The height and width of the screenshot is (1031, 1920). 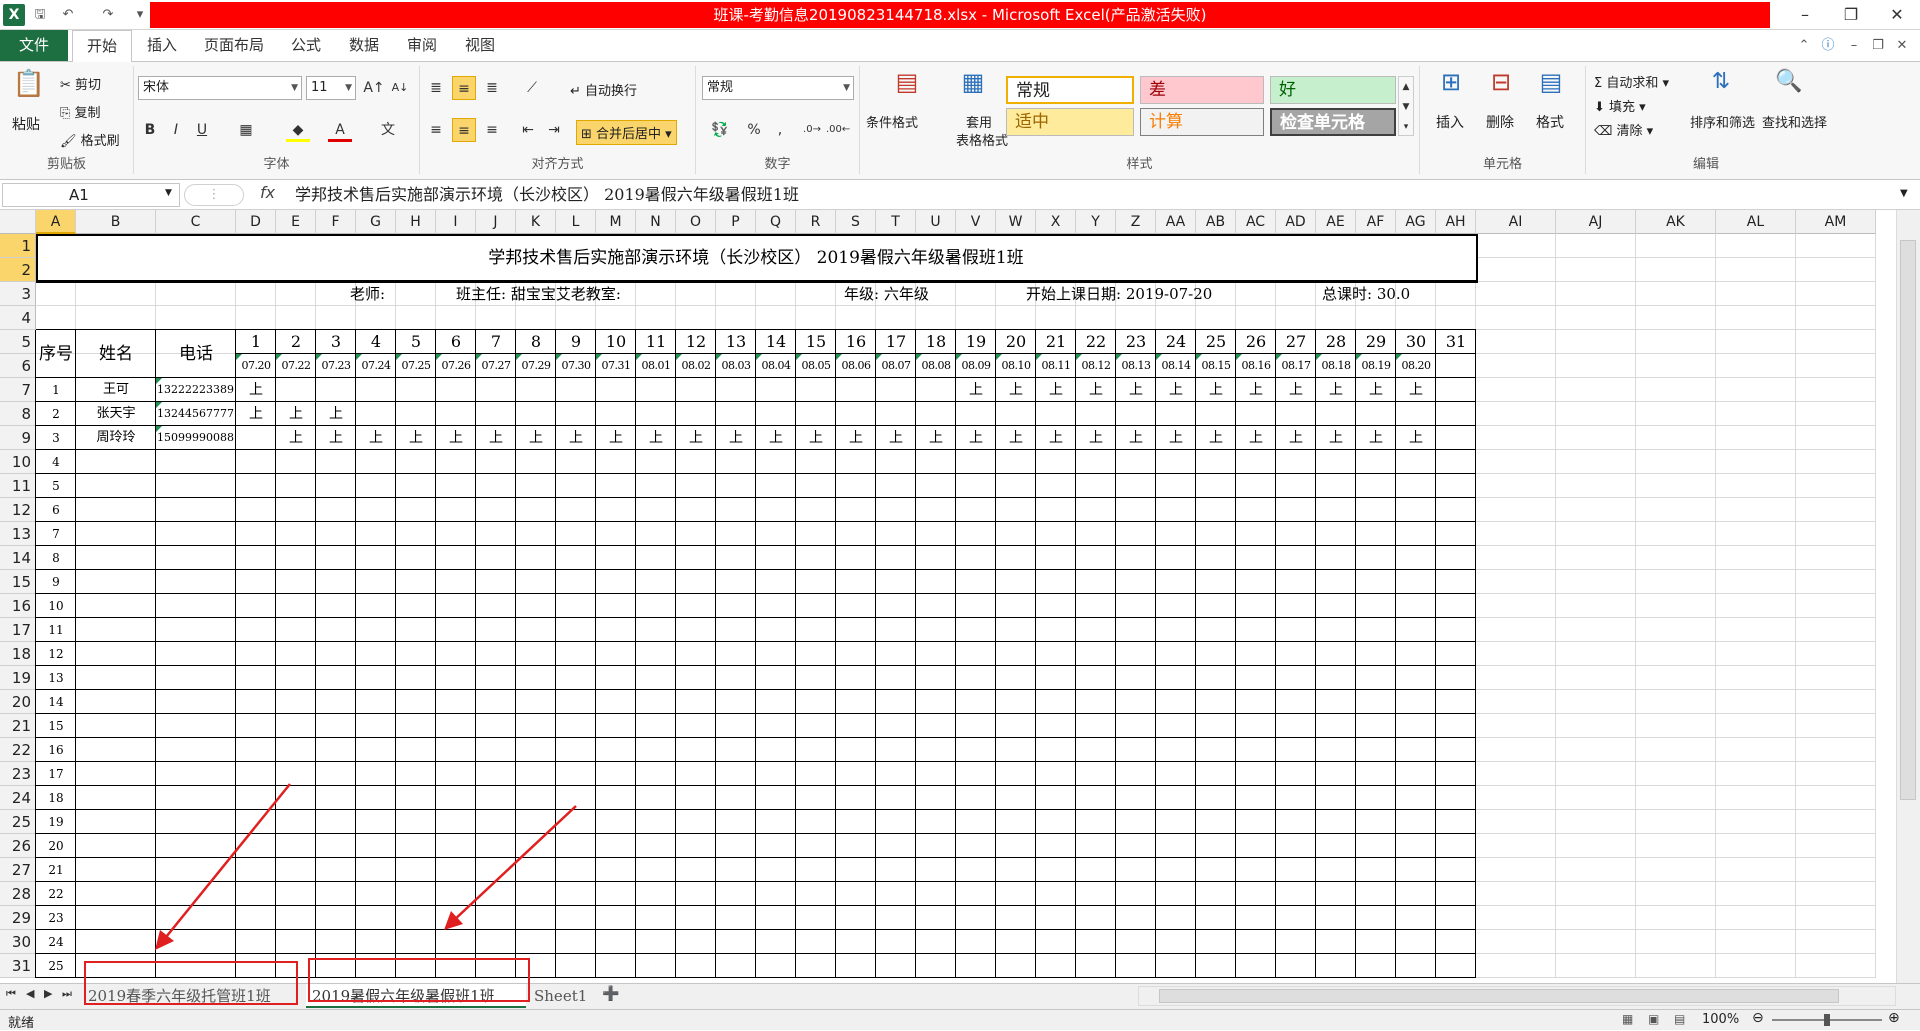 I want to click on row-seq: 12, so click(x=56, y=654).